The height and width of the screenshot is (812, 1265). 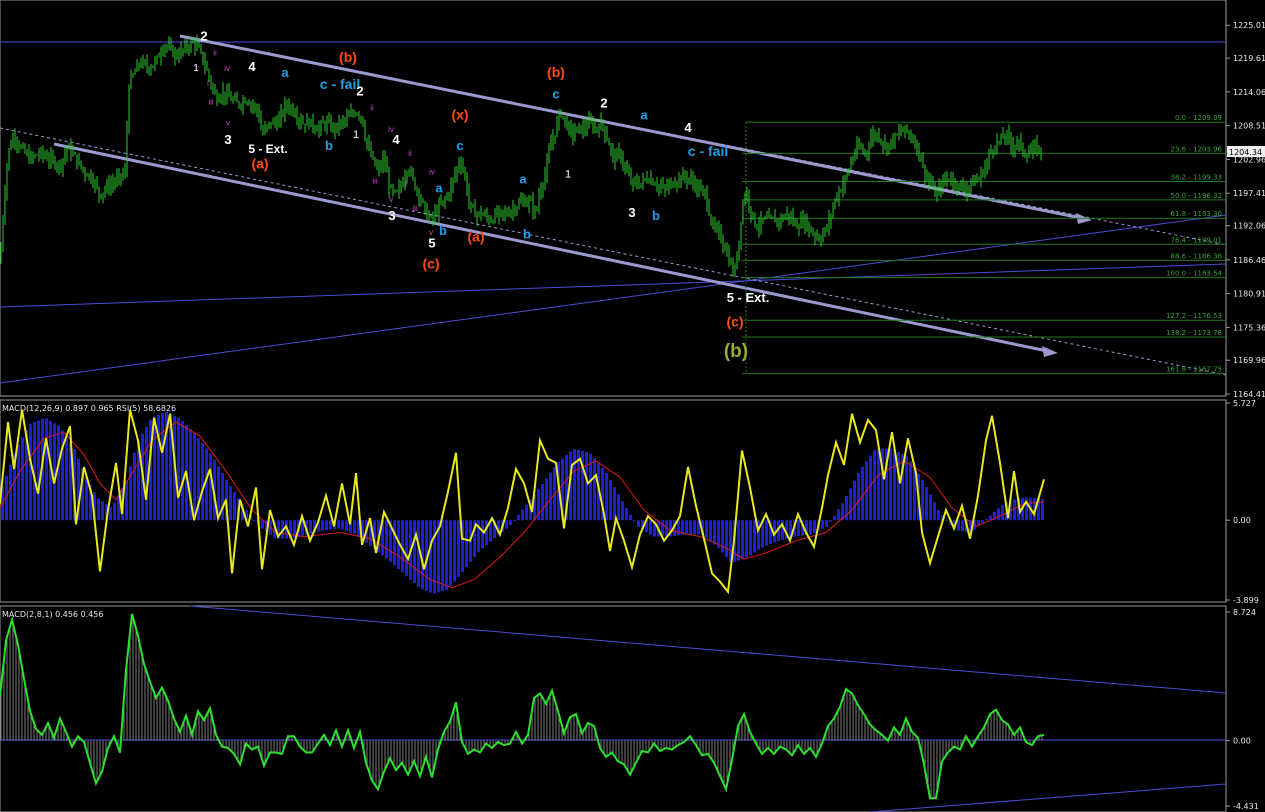 I want to click on macd-rsi-axis: 5.727 0.00 -3.899, so click(x=1242, y=502).